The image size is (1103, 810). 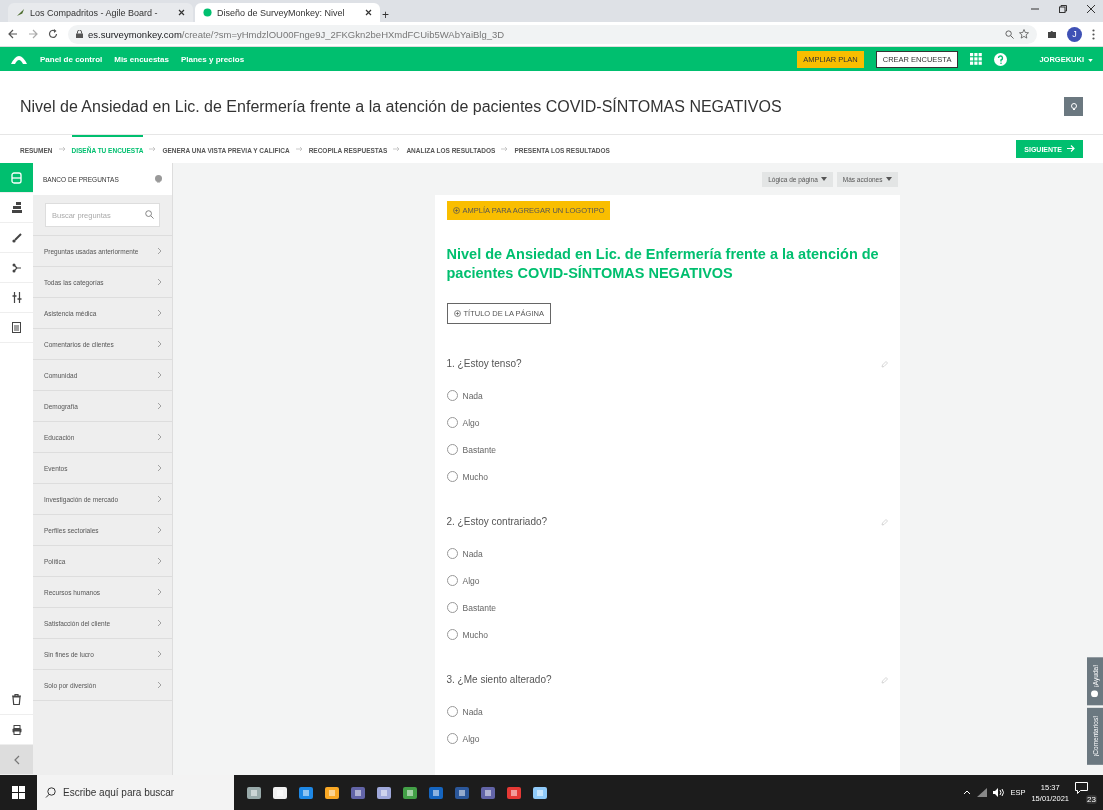 What do you see at coordinates (1091, 799) in the screenshot?
I see `notification-count: 23` at bounding box center [1091, 799].